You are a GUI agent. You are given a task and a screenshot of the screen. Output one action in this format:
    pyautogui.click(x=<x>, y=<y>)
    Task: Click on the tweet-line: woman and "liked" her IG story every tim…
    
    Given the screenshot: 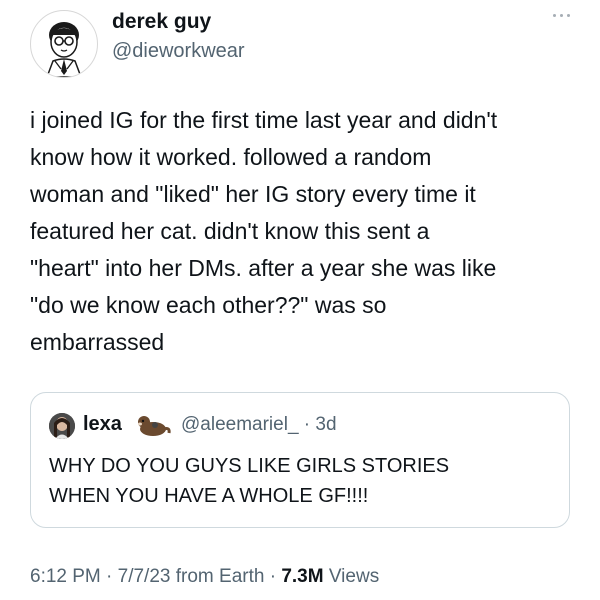 What is the action you would take?
    pyautogui.click(x=253, y=194)
    